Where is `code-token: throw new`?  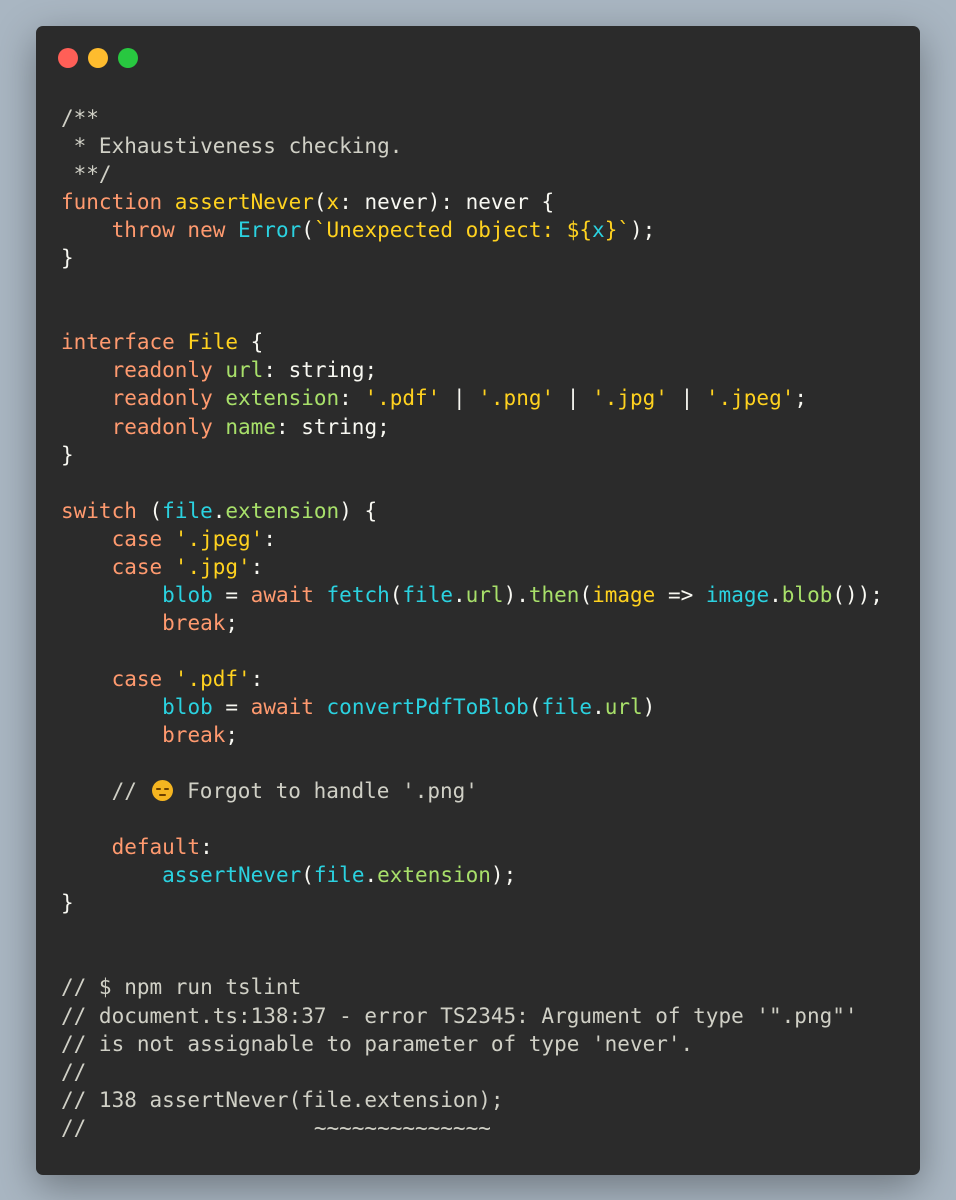 code-token: throw new is located at coordinates (175, 230).